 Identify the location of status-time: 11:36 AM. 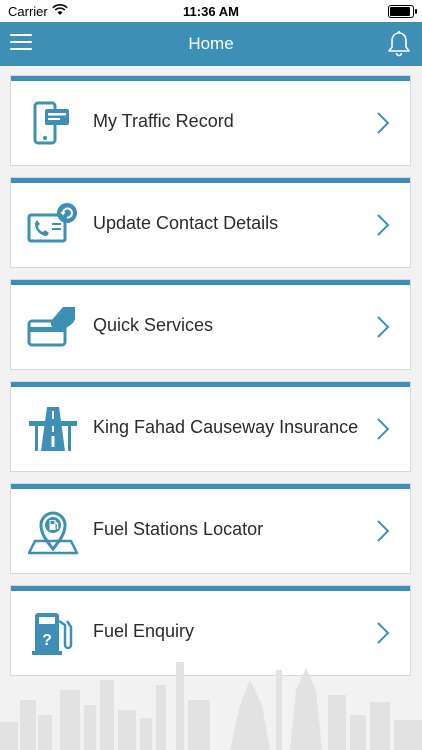
(211, 11).